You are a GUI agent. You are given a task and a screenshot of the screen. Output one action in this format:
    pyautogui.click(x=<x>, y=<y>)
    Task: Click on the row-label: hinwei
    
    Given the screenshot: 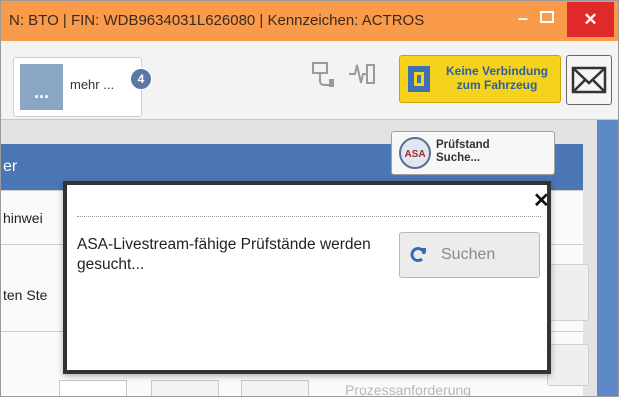 What is the action you would take?
    pyautogui.click(x=23, y=218)
    